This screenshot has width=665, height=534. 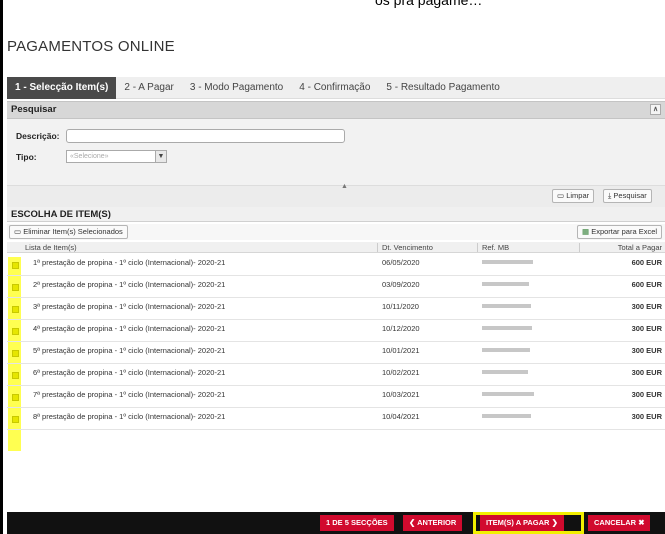 I want to click on tab-item-selection: 1 - Selecção Item(s), so click(x=62, y=88).